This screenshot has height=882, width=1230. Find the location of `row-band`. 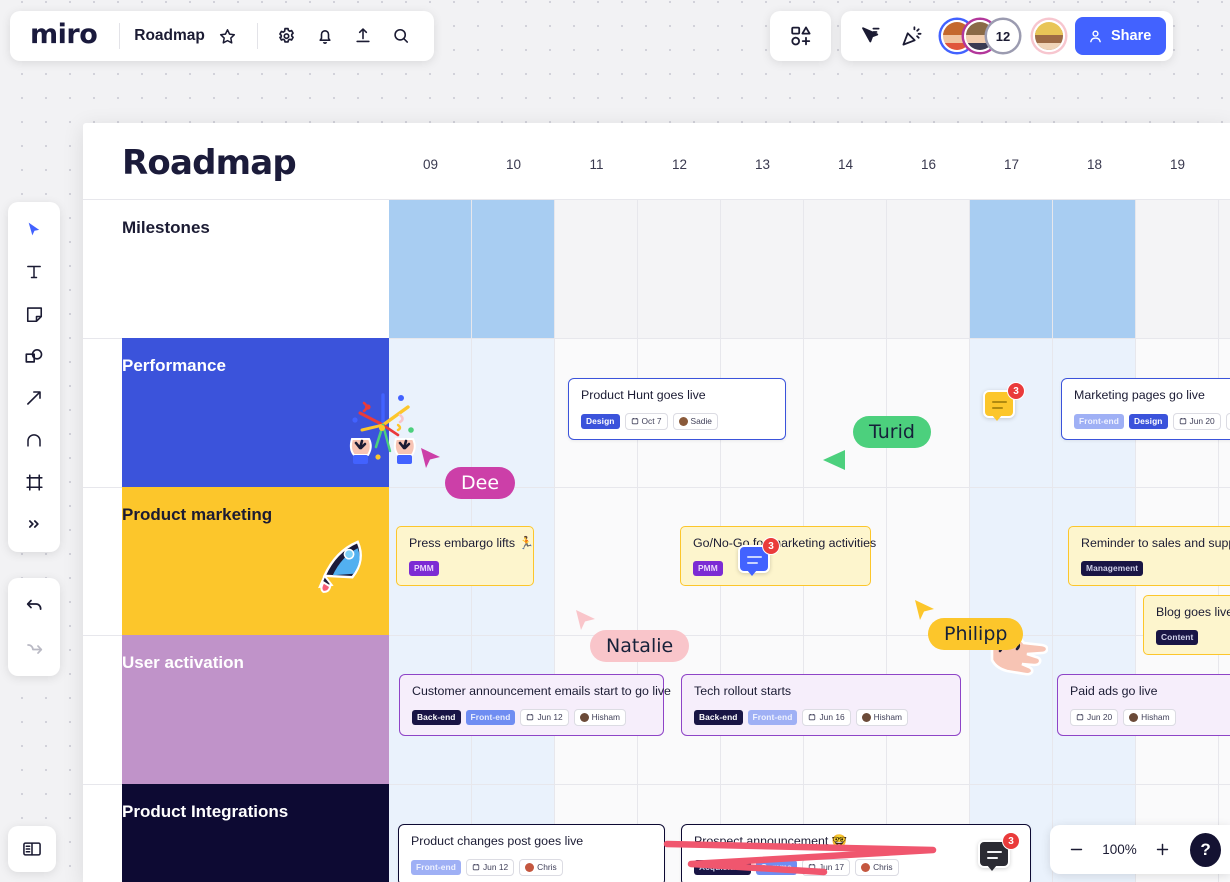

row-band is located at coordinates (255, 833).